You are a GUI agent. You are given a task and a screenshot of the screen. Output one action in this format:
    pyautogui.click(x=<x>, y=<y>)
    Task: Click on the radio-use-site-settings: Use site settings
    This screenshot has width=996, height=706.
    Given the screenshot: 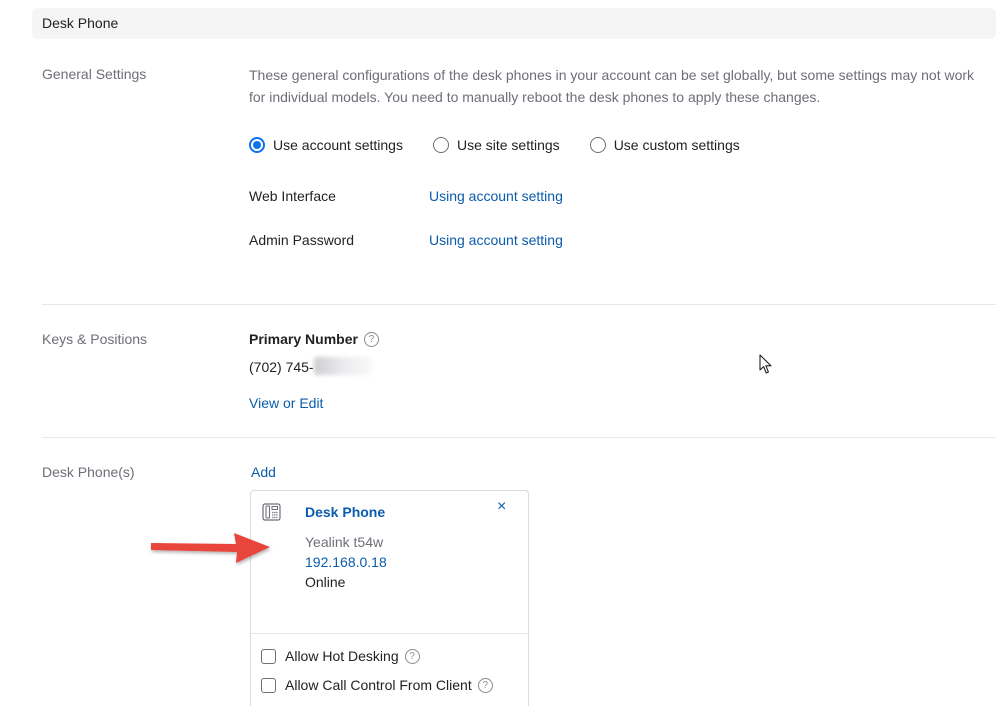 What is the action you would take?
    pyautogui.click(x=496, y=145)
    